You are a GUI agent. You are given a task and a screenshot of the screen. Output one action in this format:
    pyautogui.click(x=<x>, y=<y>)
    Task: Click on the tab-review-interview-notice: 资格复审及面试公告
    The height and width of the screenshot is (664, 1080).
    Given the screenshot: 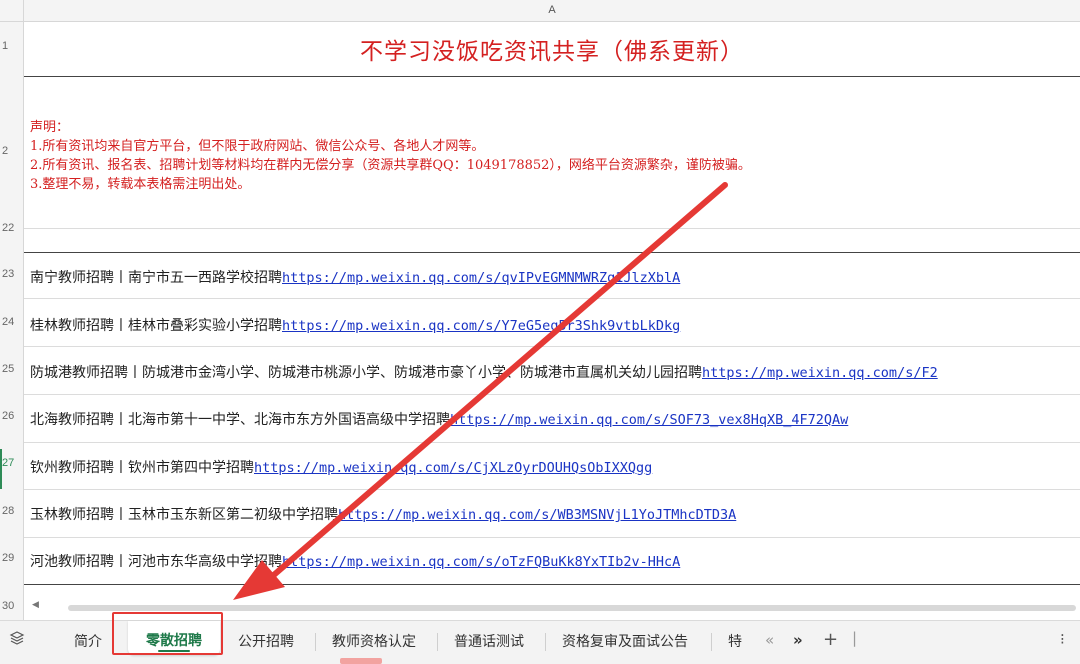 What is the action you would take?
    pyautogui.click(x=625, y=641)
    